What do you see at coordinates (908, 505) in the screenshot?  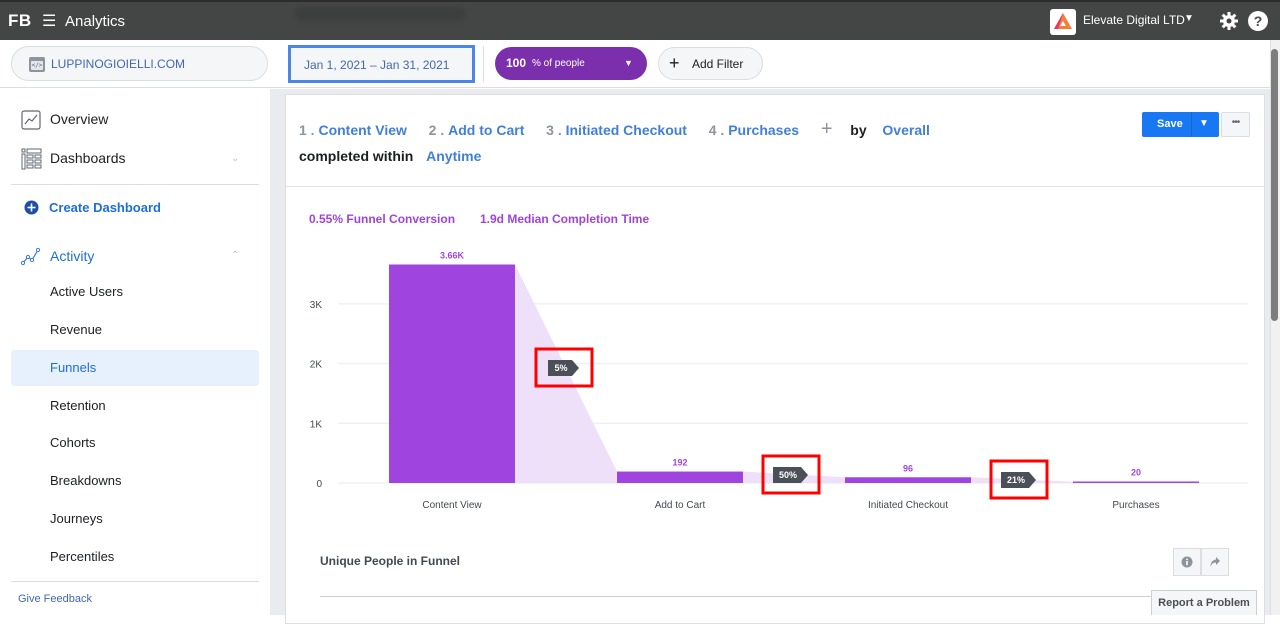 I see `x-category-label: Initiated Checkout` at bounding box center [908, 505].